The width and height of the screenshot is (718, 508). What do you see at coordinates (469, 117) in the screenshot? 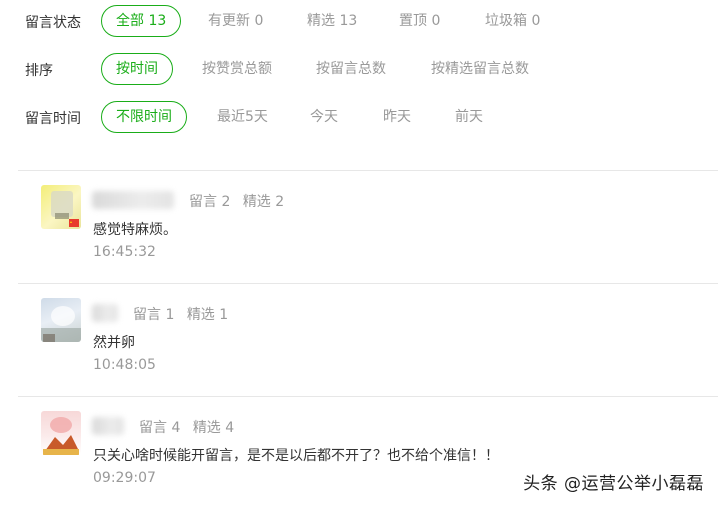
I see `time-option-day-before: 前天` at bounding box center [469, 117].